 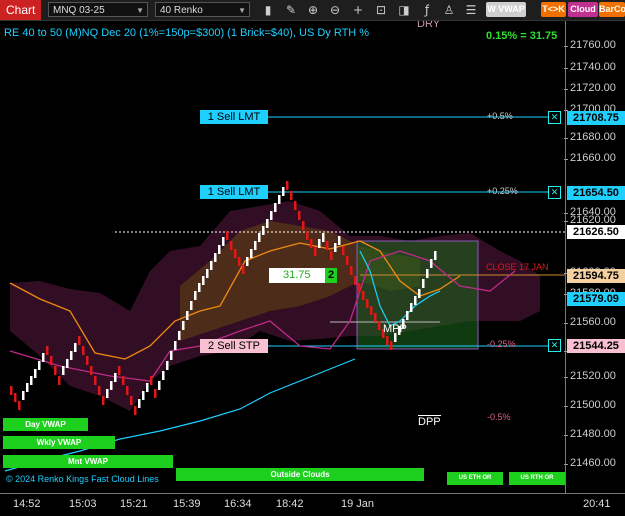 I want to click on order-pct-2: +0.25%, so click(x=502, y=191).